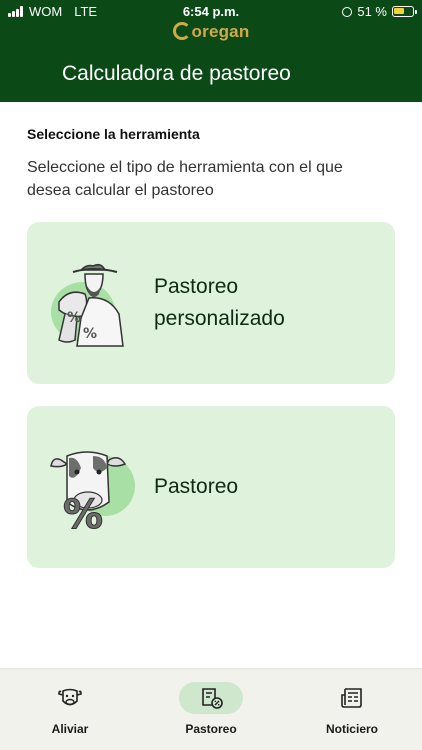 The width and height of the screenshot is (422, 750). What do you see at coordinates (347, 11) in the screenshot?
I see `alarm-icon` at bounding box center [347, 11].